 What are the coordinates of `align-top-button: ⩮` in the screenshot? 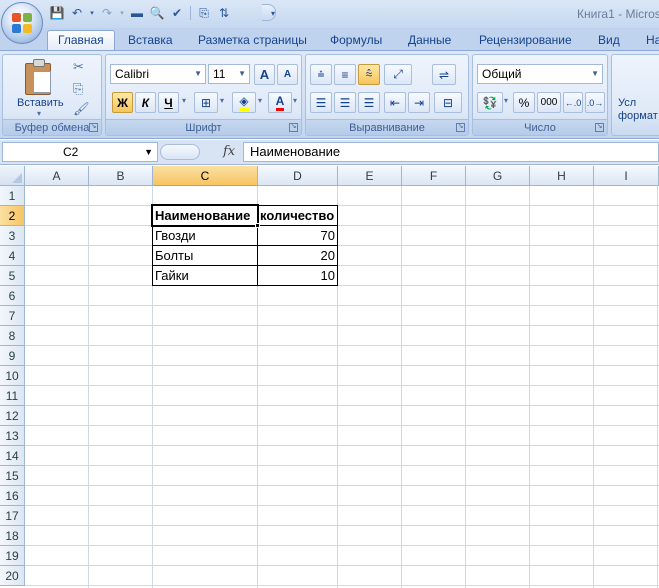 It's located at (321, 74).